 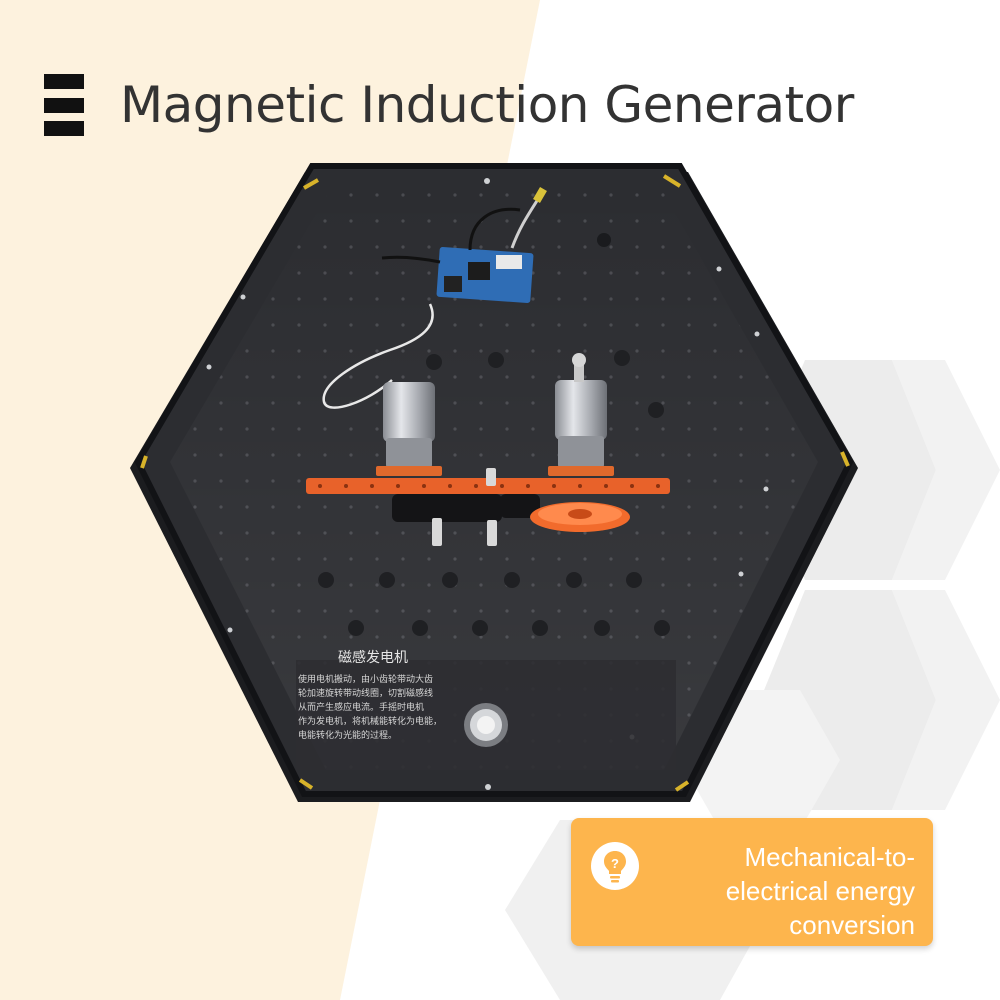 I want to click on svg-text: 从而产生感应电流。手摇时电机, so click(x=361, y=707).